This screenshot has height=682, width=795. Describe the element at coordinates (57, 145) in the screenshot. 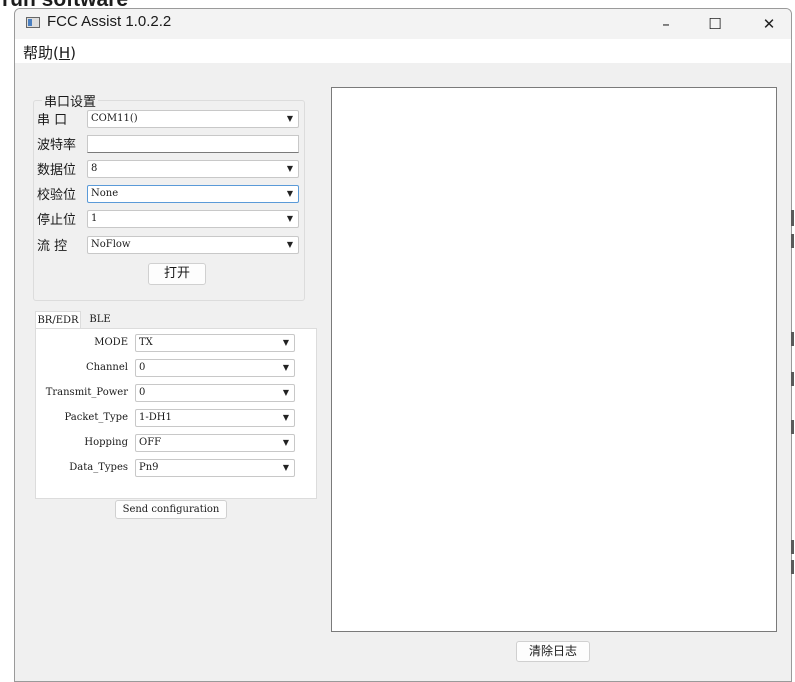

I see `baud-label: 波特率` at that location.